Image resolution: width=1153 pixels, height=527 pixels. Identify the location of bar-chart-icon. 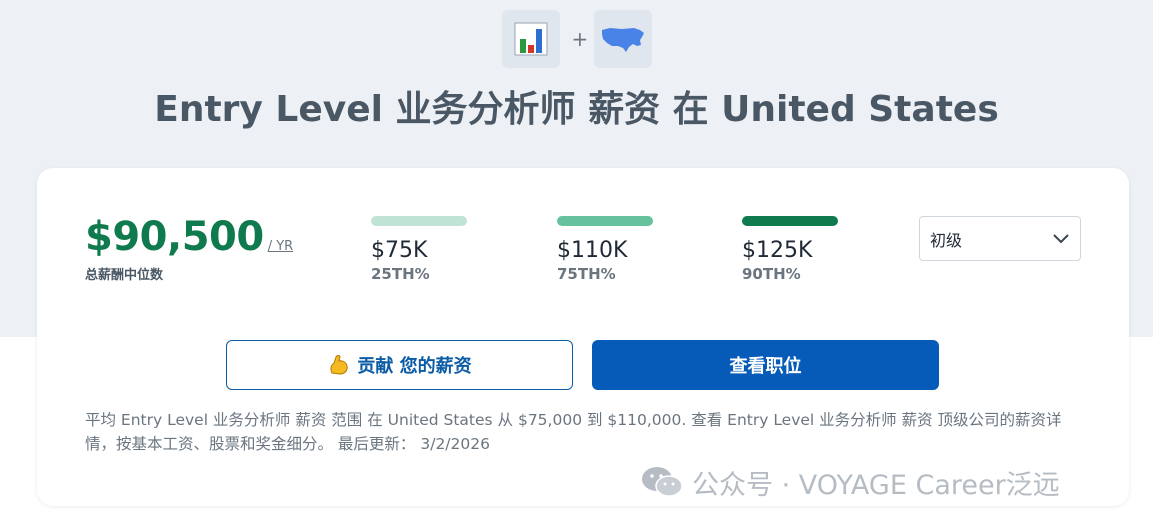
(530, 39).